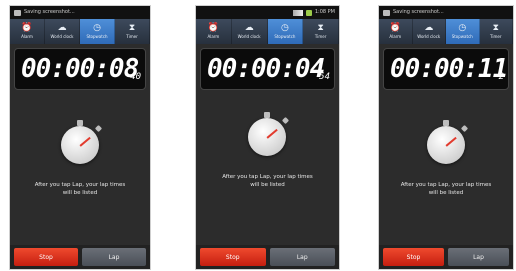 Image resolution: width=516 pixels, height=271 pixels. What do you see at coordinates (501, 77) in the screenshot?
I see `centiseconds: 2` at bounding box center [501, 77].